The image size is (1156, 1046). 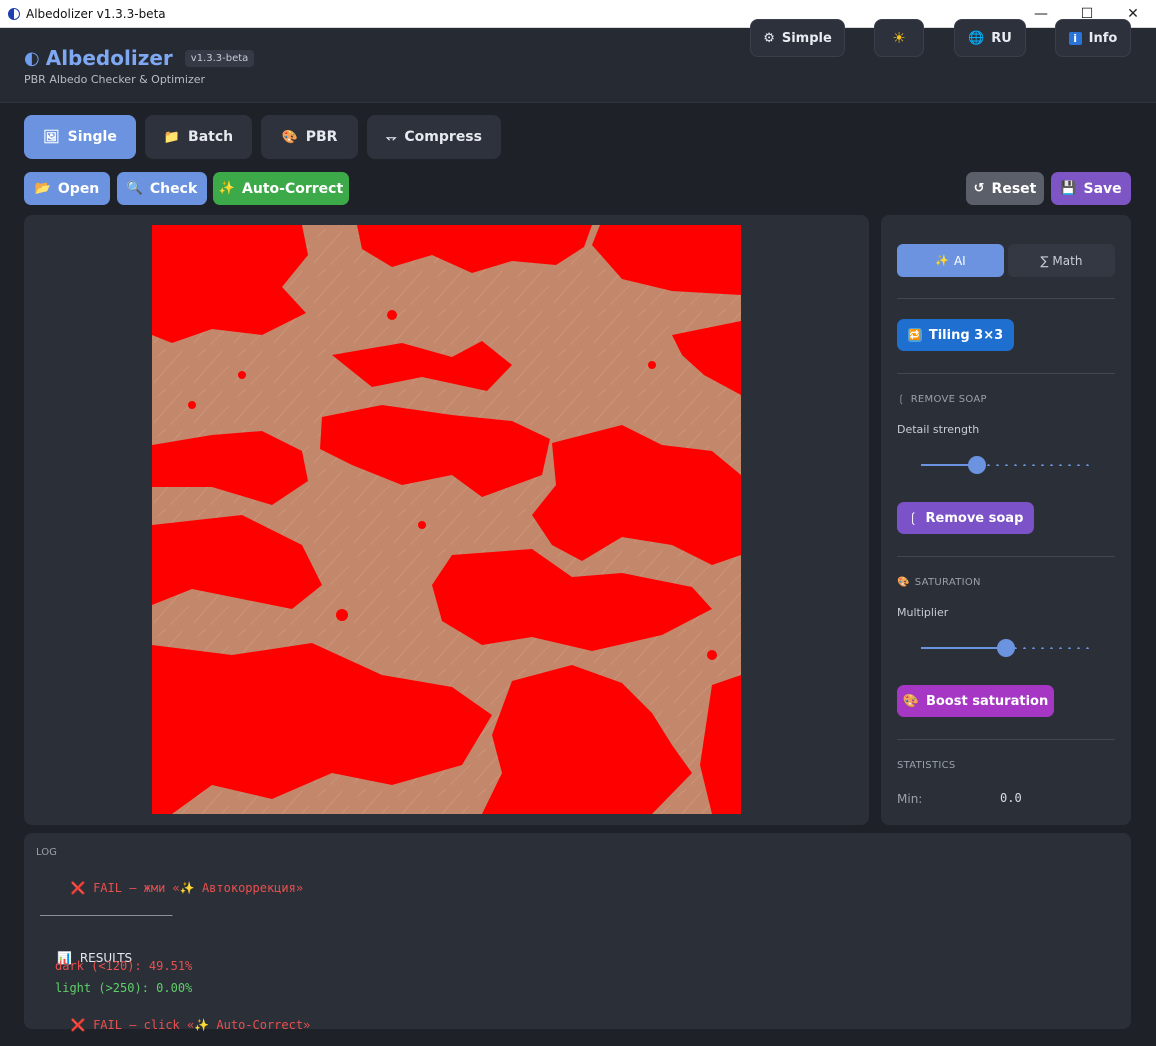 What do you see at coordinates (321, 137) in the screenshot?
I see `tab-pbr-label: PBR` at bounding box center [321, 137].